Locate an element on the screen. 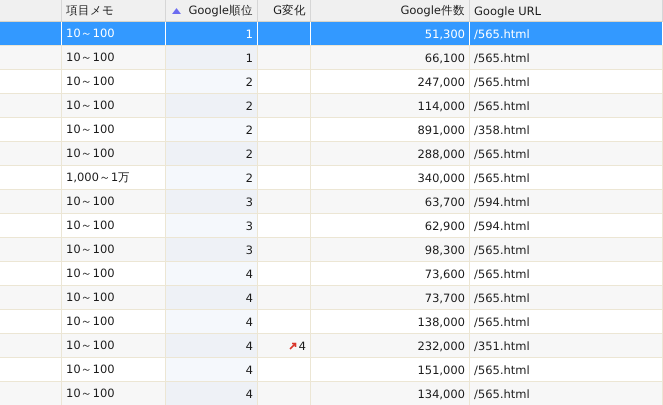  table-row: 10～100 4 4 232,000 /351.html is located at coordinates (331, 346).